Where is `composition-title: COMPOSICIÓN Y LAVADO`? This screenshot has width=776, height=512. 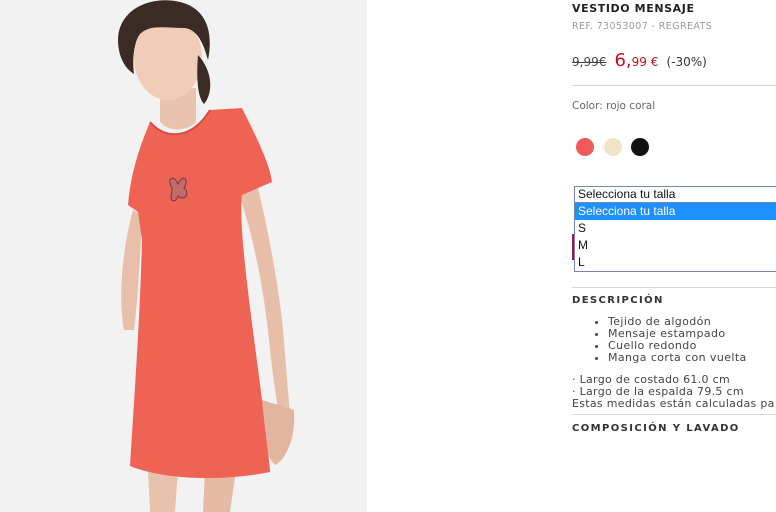
composition-title: COMPOSICIÓN Y LAVADO is located at coordinates (656, 428).